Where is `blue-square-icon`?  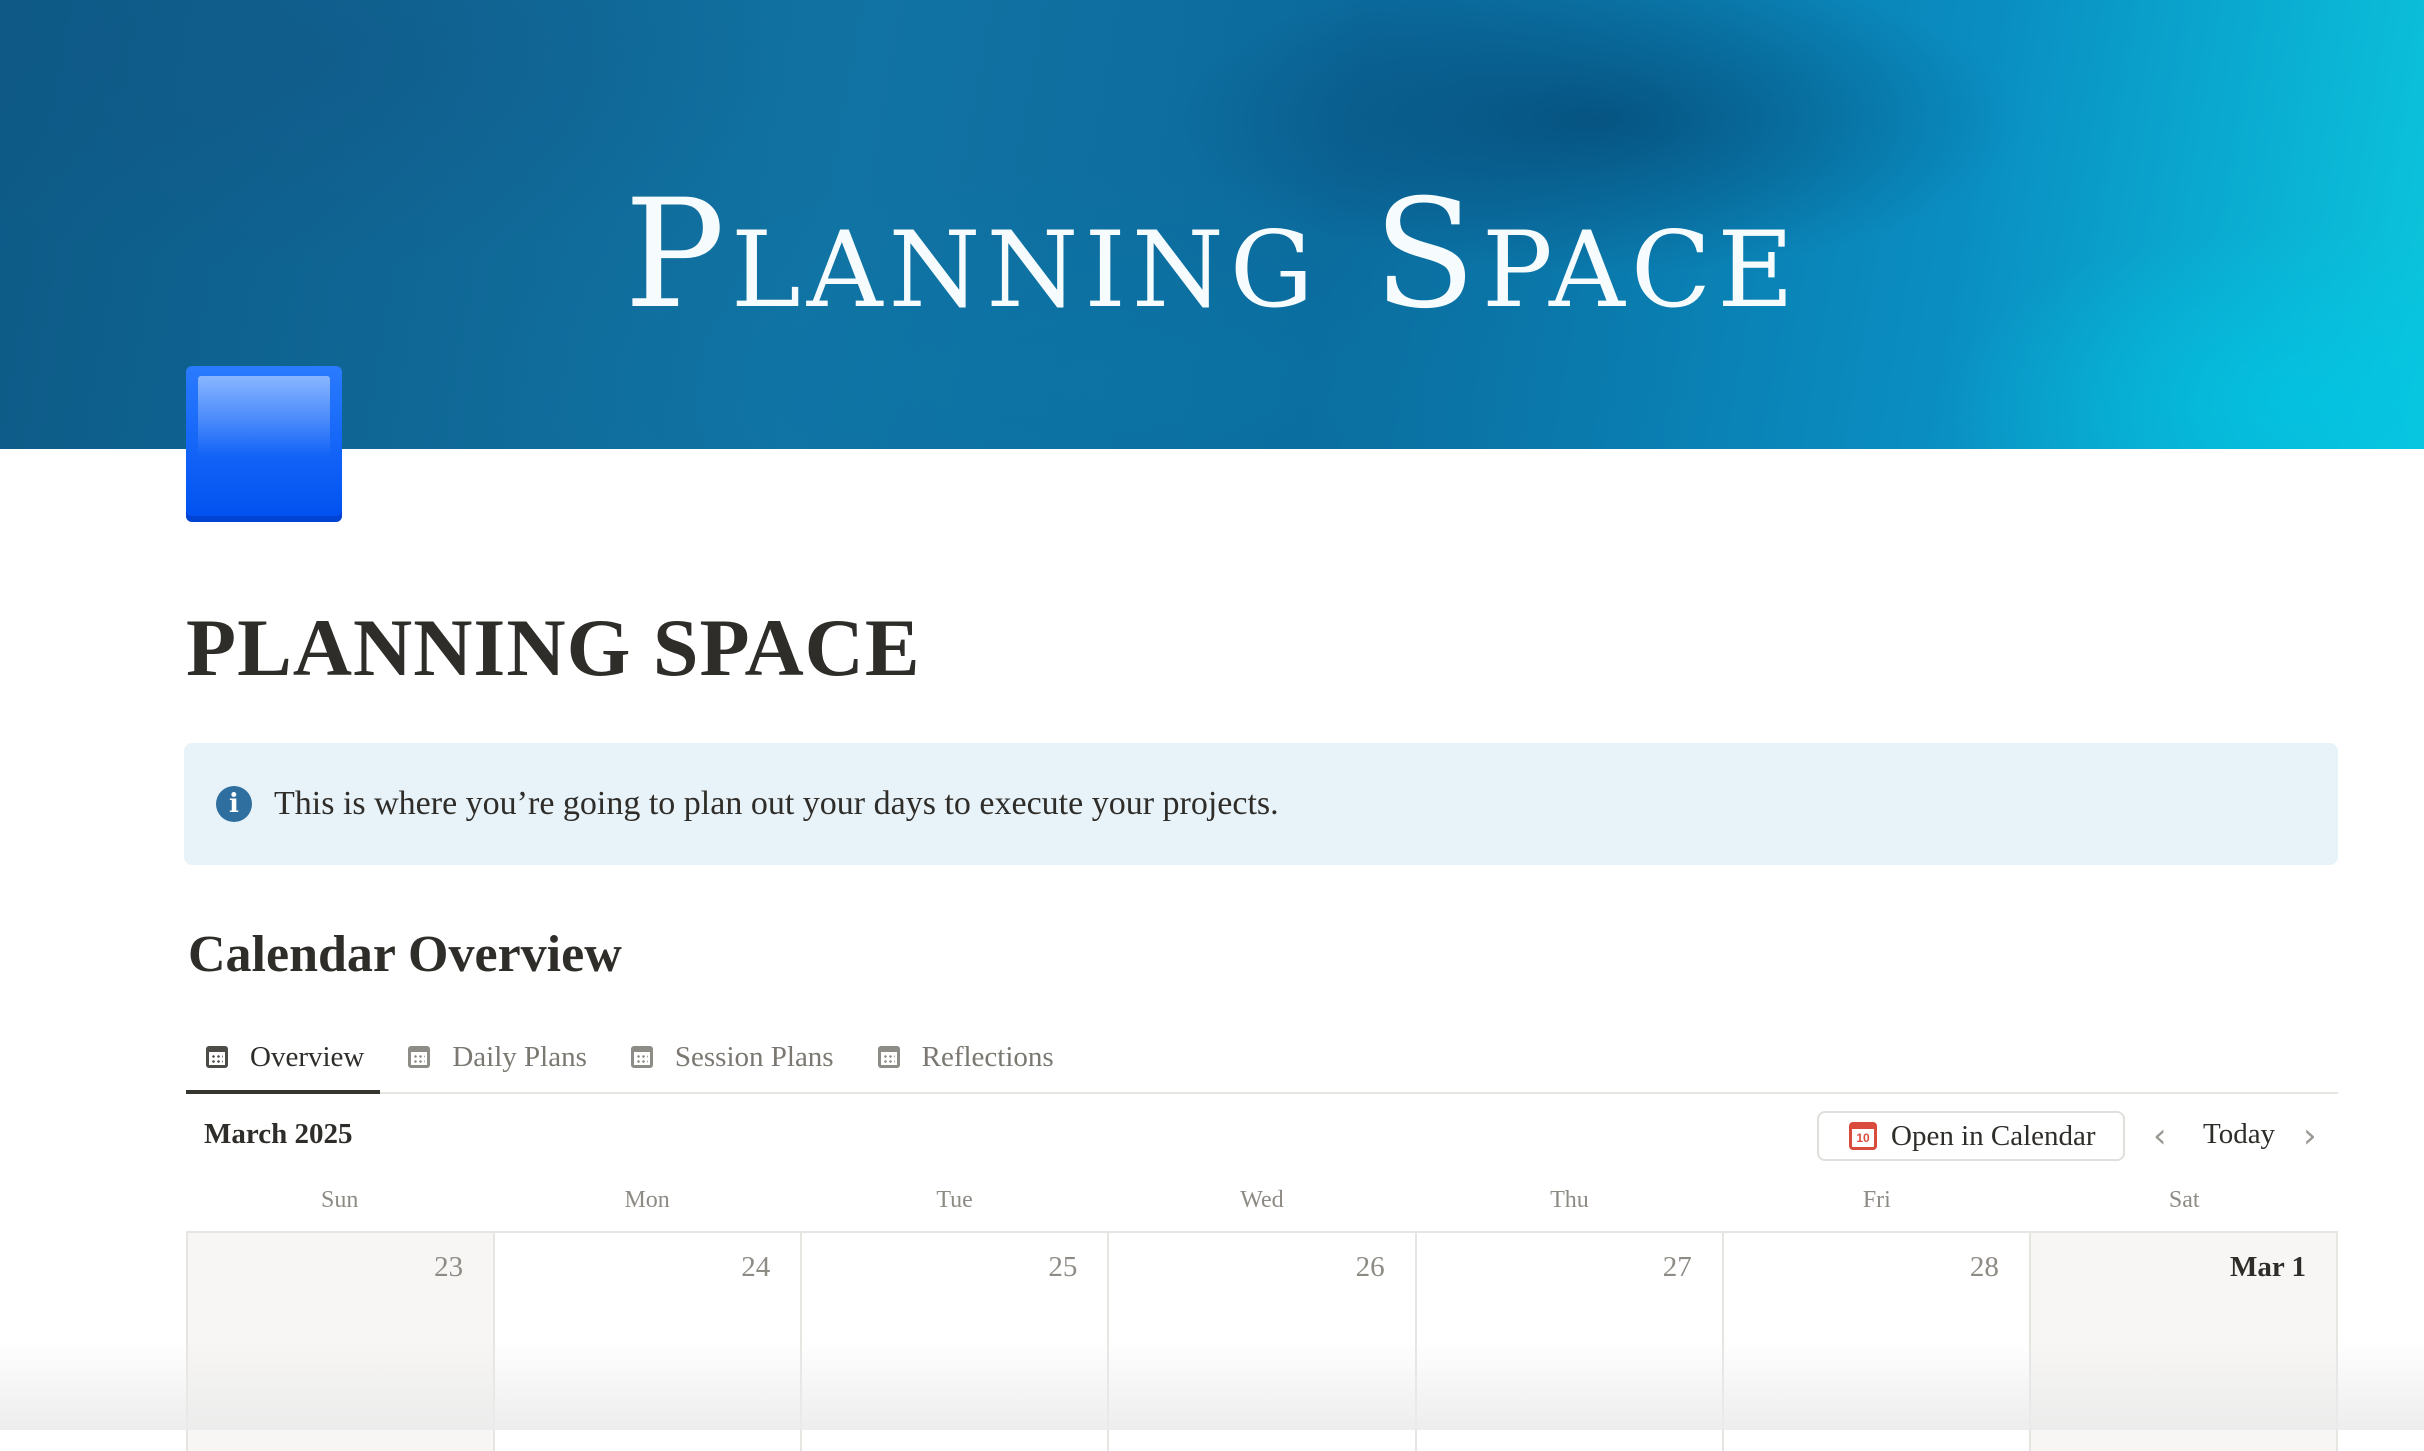 blue-square-icon is located at coordinates (264, 444).